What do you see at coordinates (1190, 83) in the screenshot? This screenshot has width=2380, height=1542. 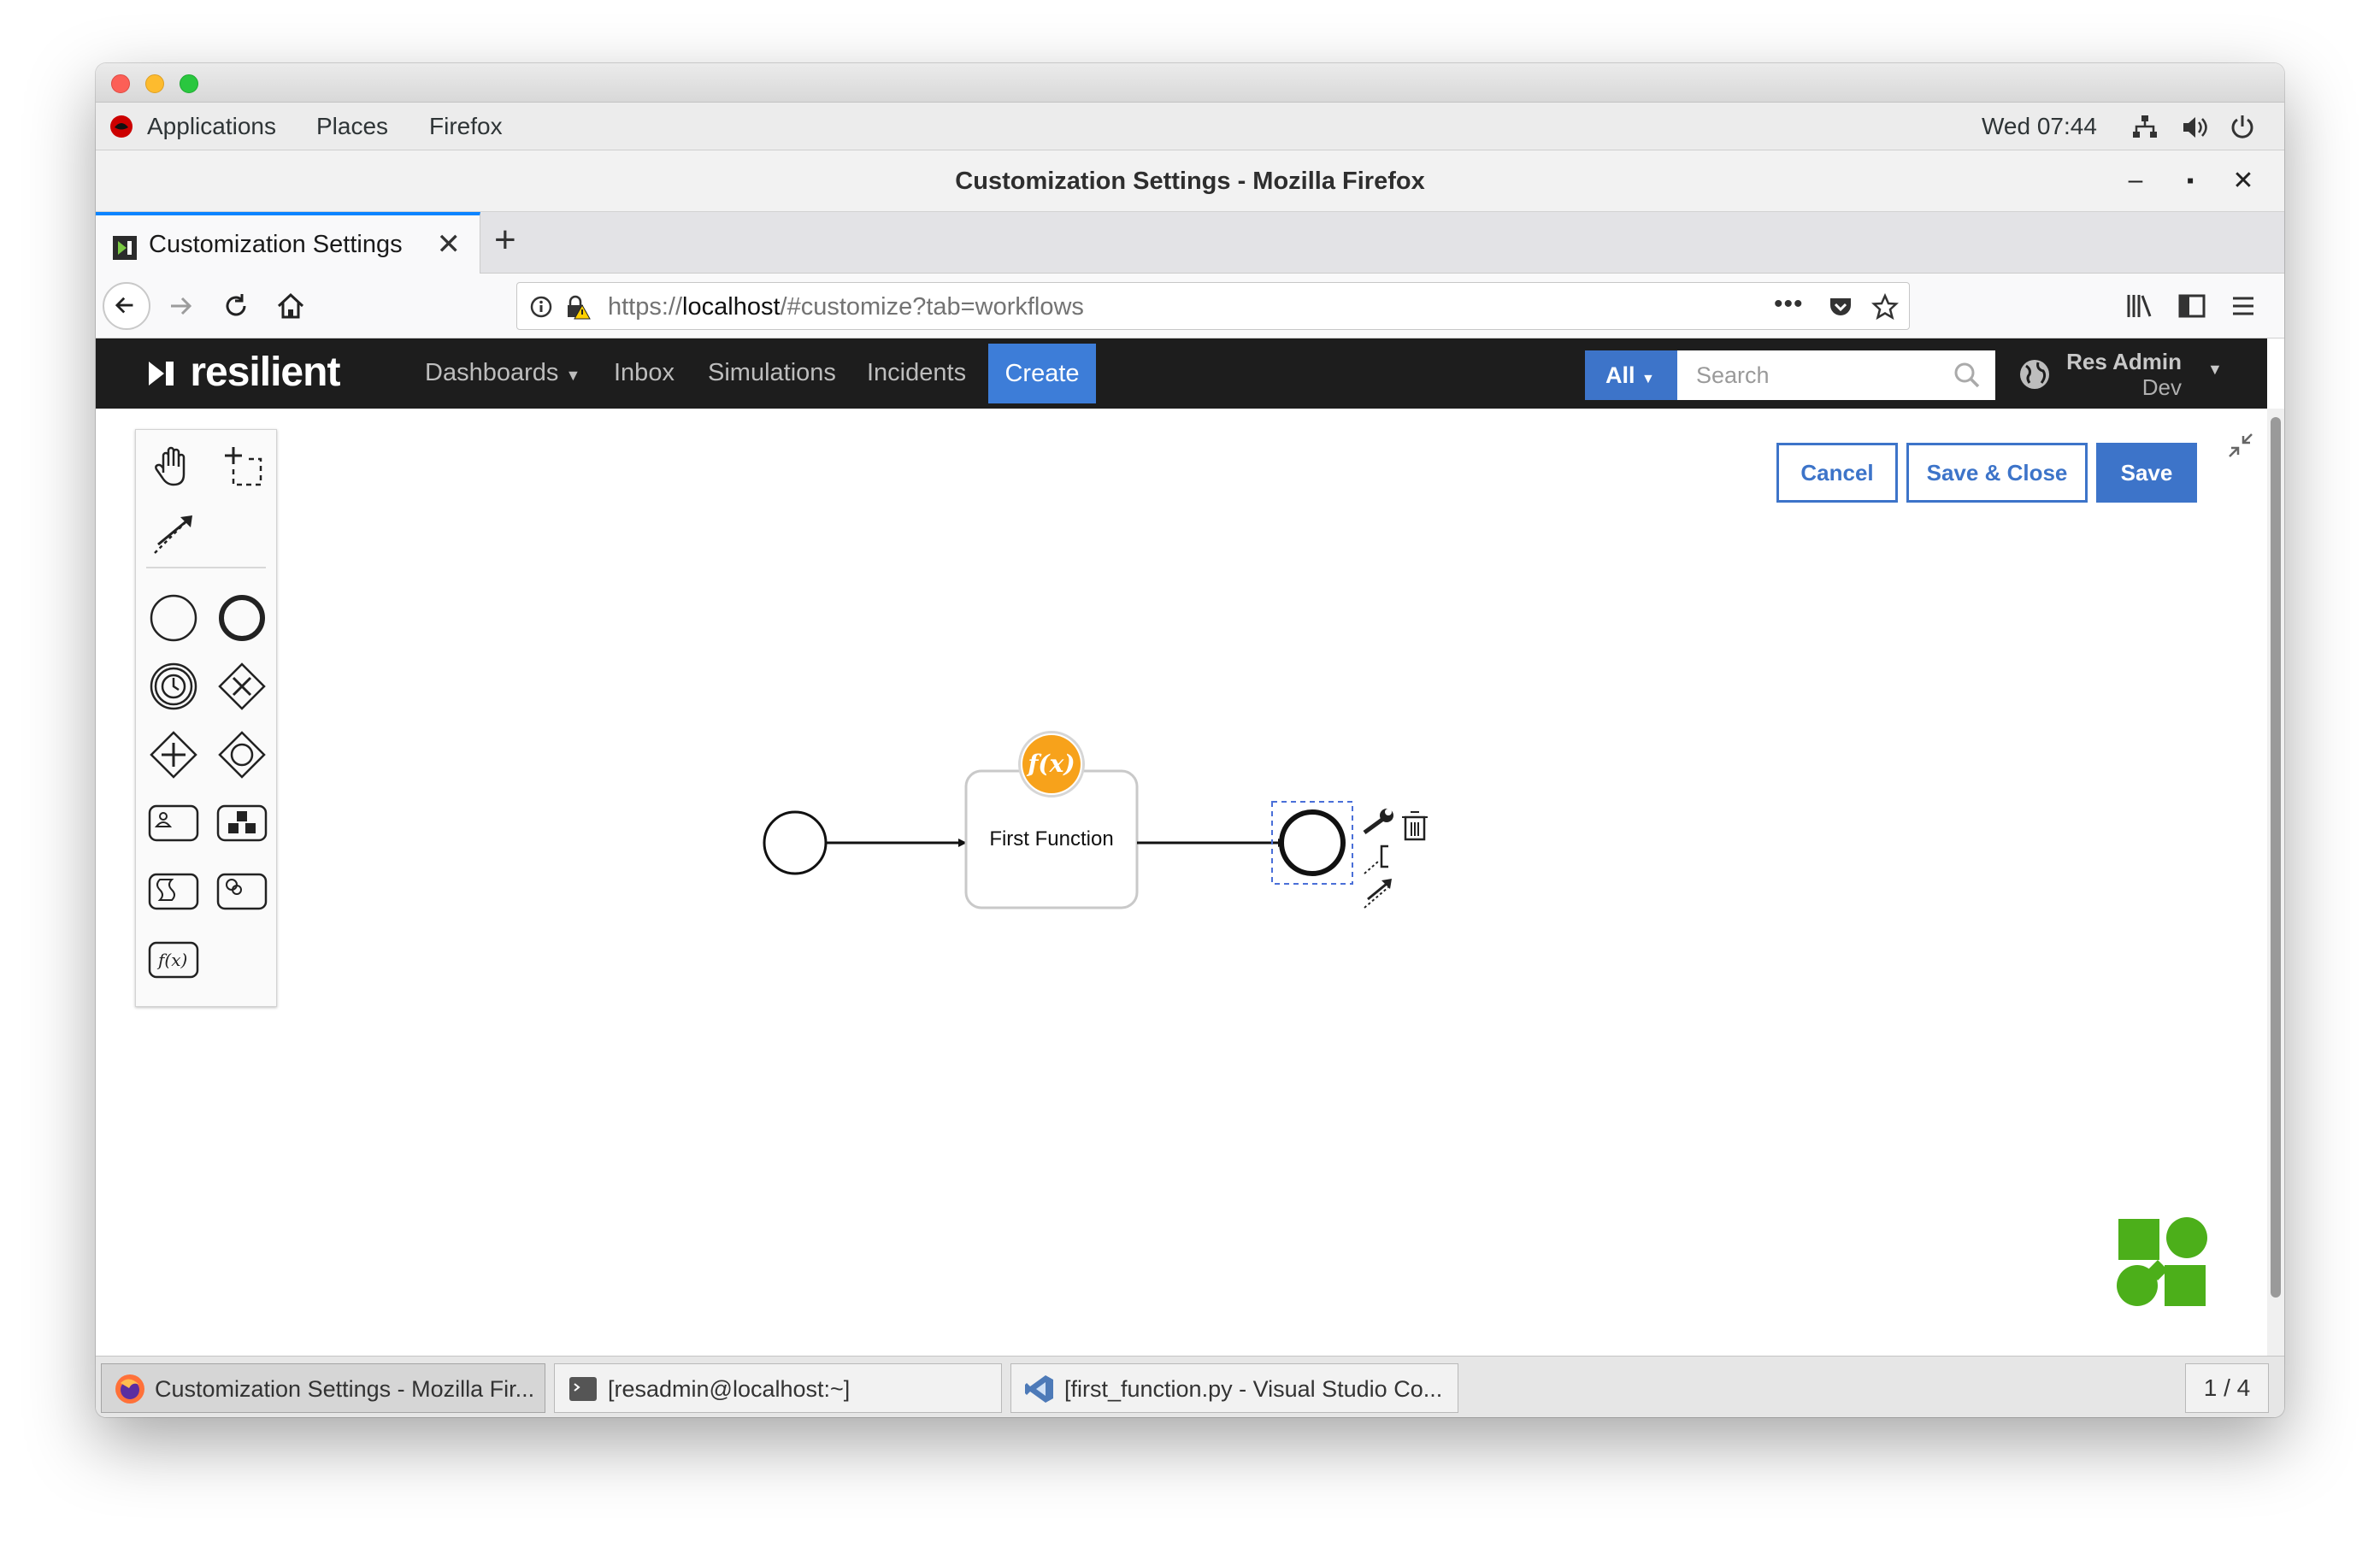 I see `mac-title-bar` at bounding box center [1190, 83].